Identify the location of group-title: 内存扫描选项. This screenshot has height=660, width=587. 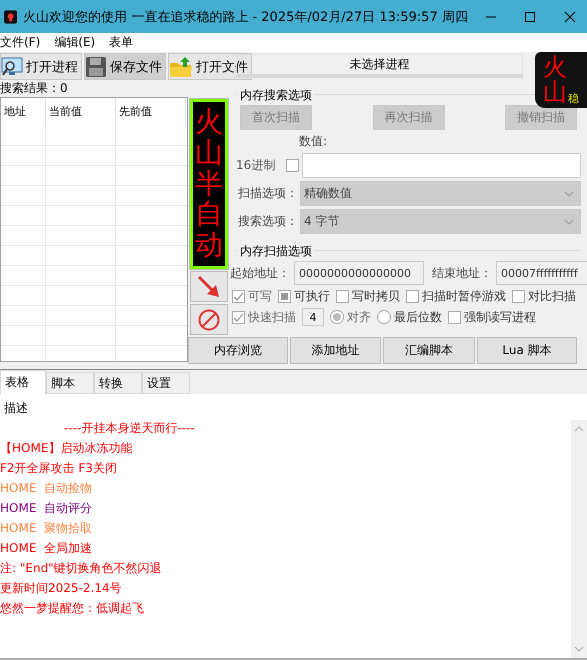
(276, 251).